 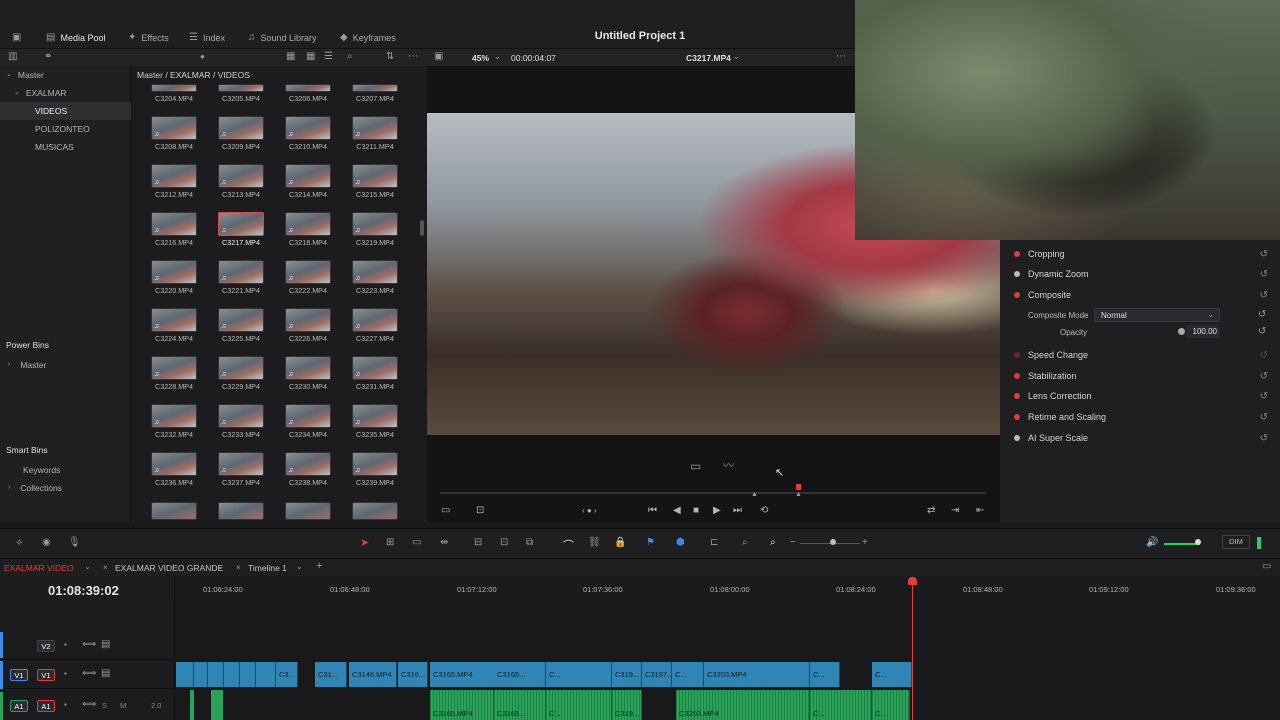 I want to click on media-clip: ♫ C3220.MP4, so click(x=174, y=280).